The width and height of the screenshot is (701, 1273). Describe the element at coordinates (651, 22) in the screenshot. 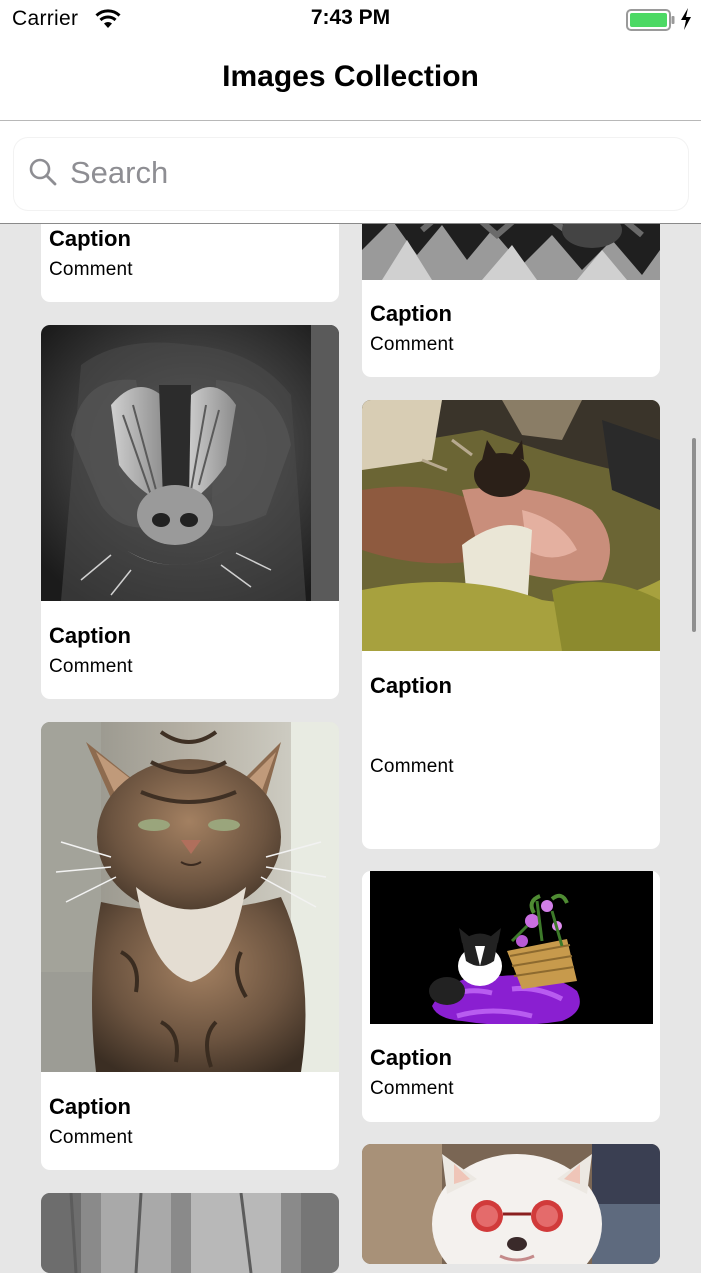

I see `battery-icon` at that location.